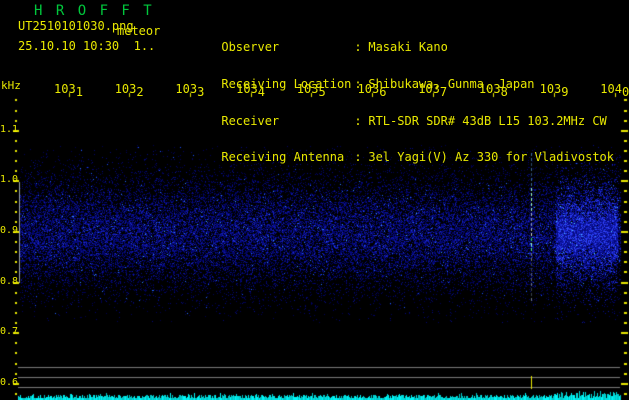 This screenshot has width=629, height=400. Describe the element at coordinates (408, 47) in the screenshot. I see `info-value: Masaki Kano` at that location.